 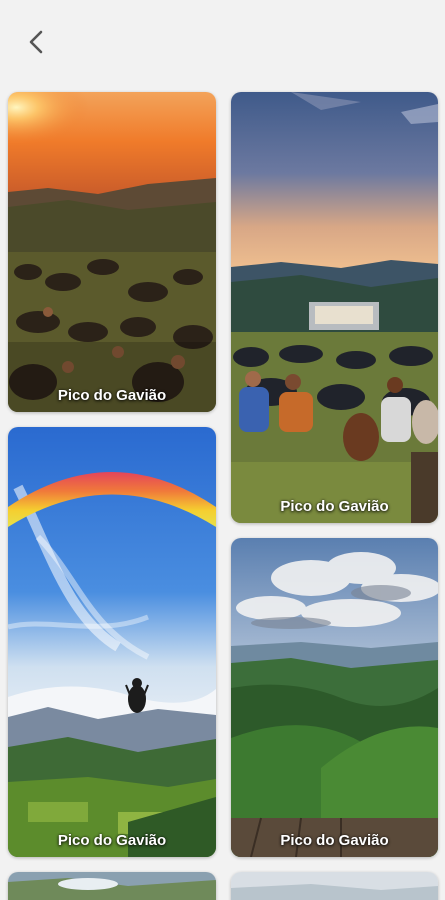 I want to click on back-button, so click(x=38, y=42).